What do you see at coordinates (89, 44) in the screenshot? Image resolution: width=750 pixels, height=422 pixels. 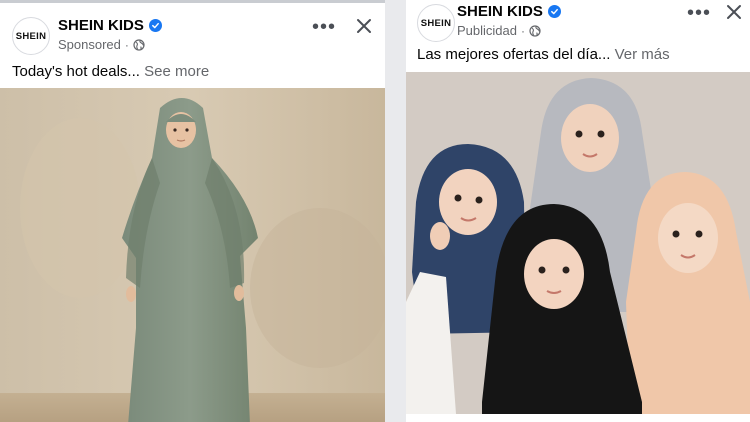 I see `sponsored-label: Sponsored` at bounding box center [89, 44].